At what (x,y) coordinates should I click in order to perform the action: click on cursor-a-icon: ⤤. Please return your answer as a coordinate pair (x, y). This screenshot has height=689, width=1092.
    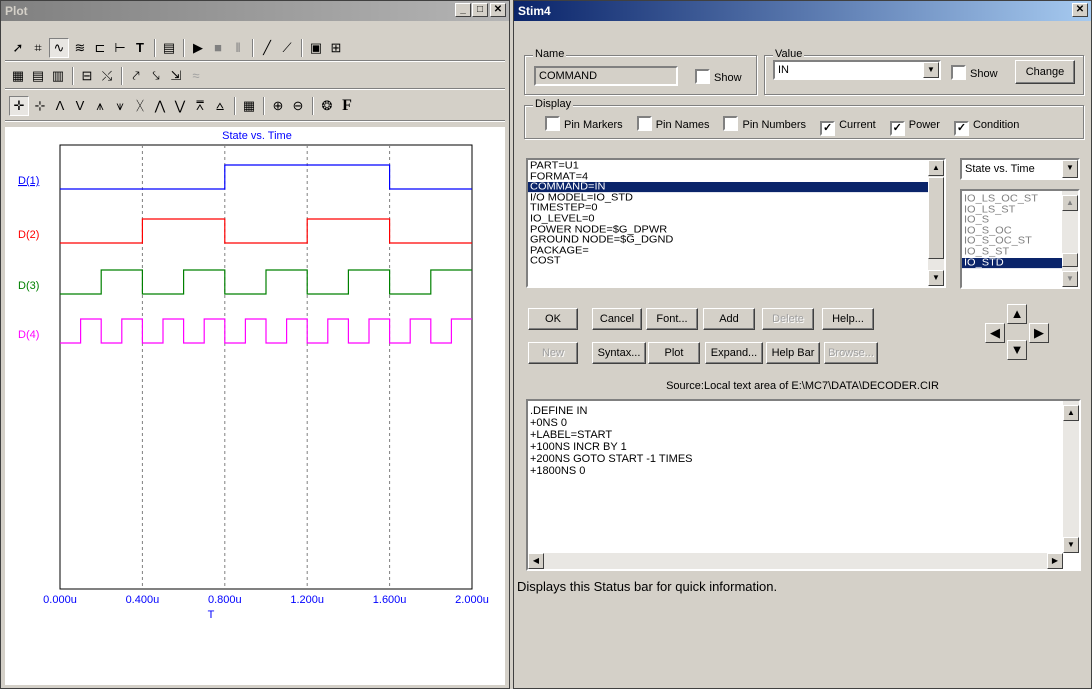
    Looking at the image, I should click on (136, 76).